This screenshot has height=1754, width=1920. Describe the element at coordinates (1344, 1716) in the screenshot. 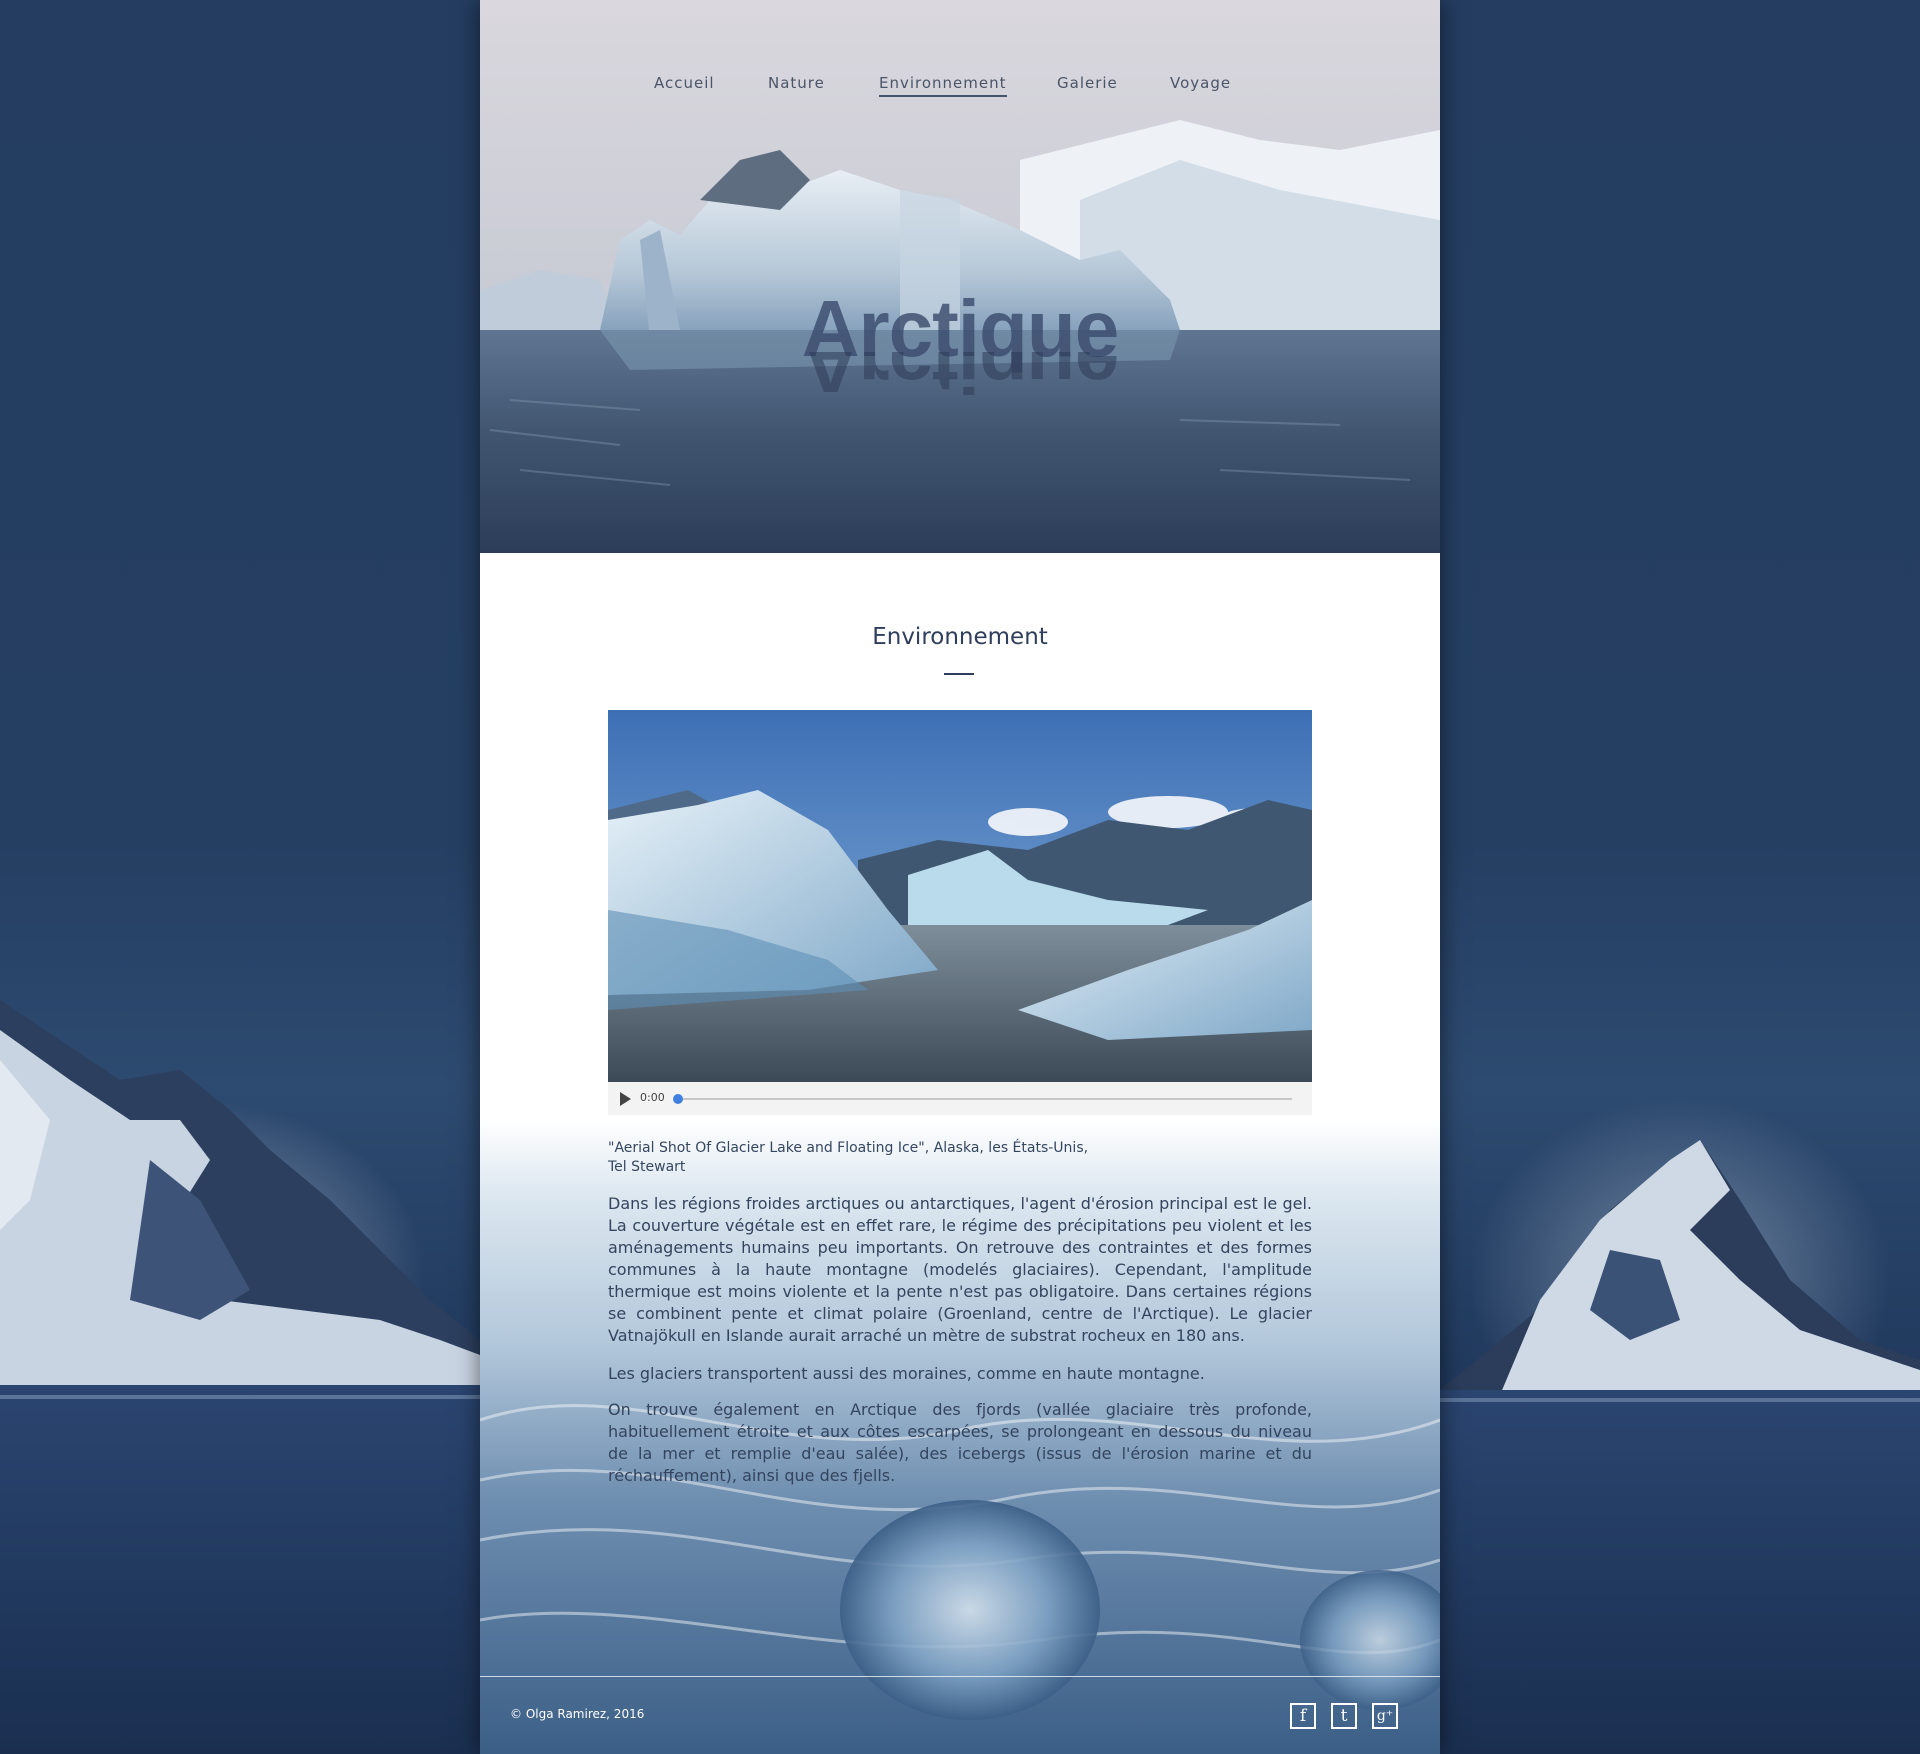

I see `twitter-icon: t` at that location.